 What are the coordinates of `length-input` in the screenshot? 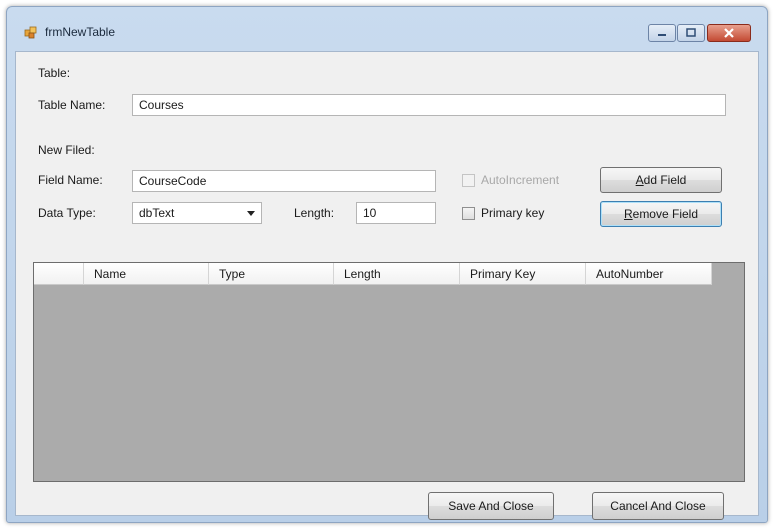 It's located at (396, 213).